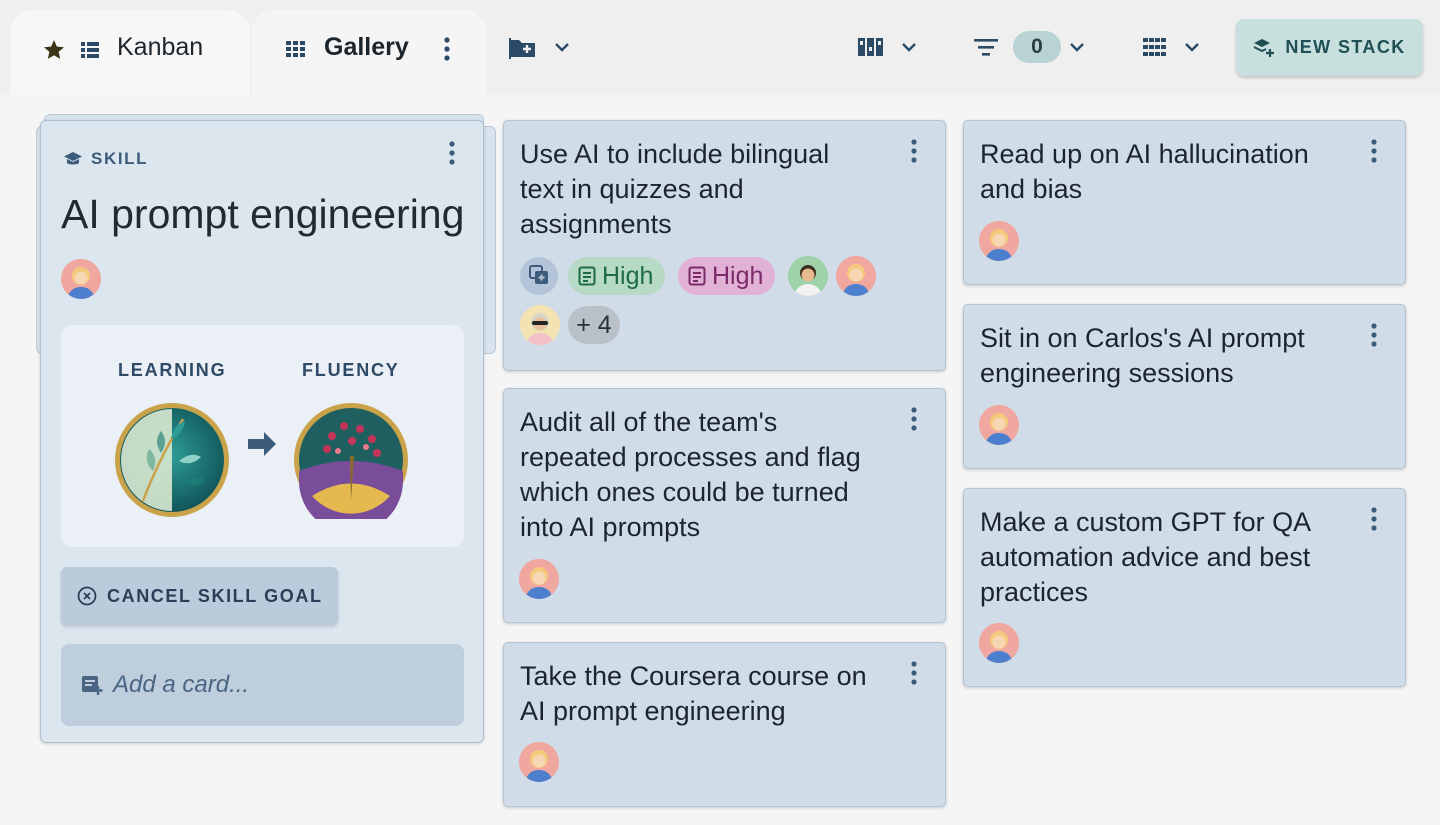 The image size is (1440, 825). Describe the element at coordinates (73, 159) in the screenshot. I see `graduation-cap-icon` at that location.